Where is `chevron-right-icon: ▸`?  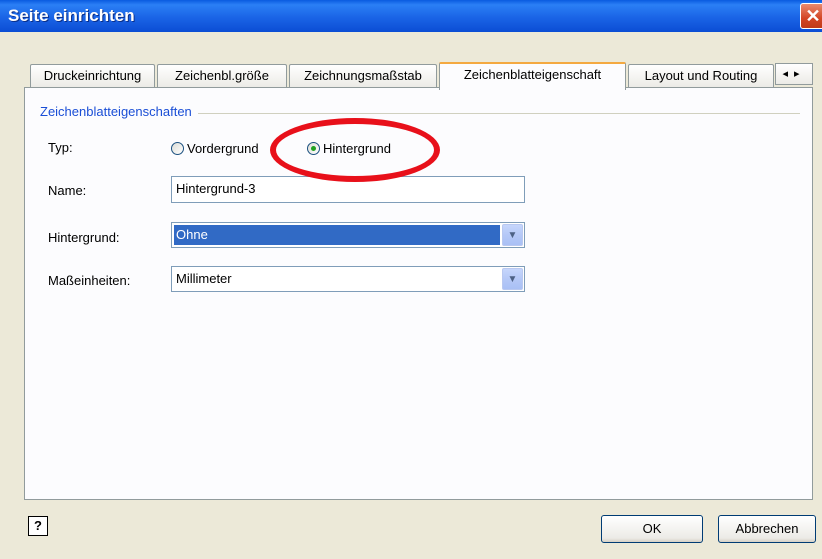
chevron-right-icon: ▸ is located at coordinates (800, 74).